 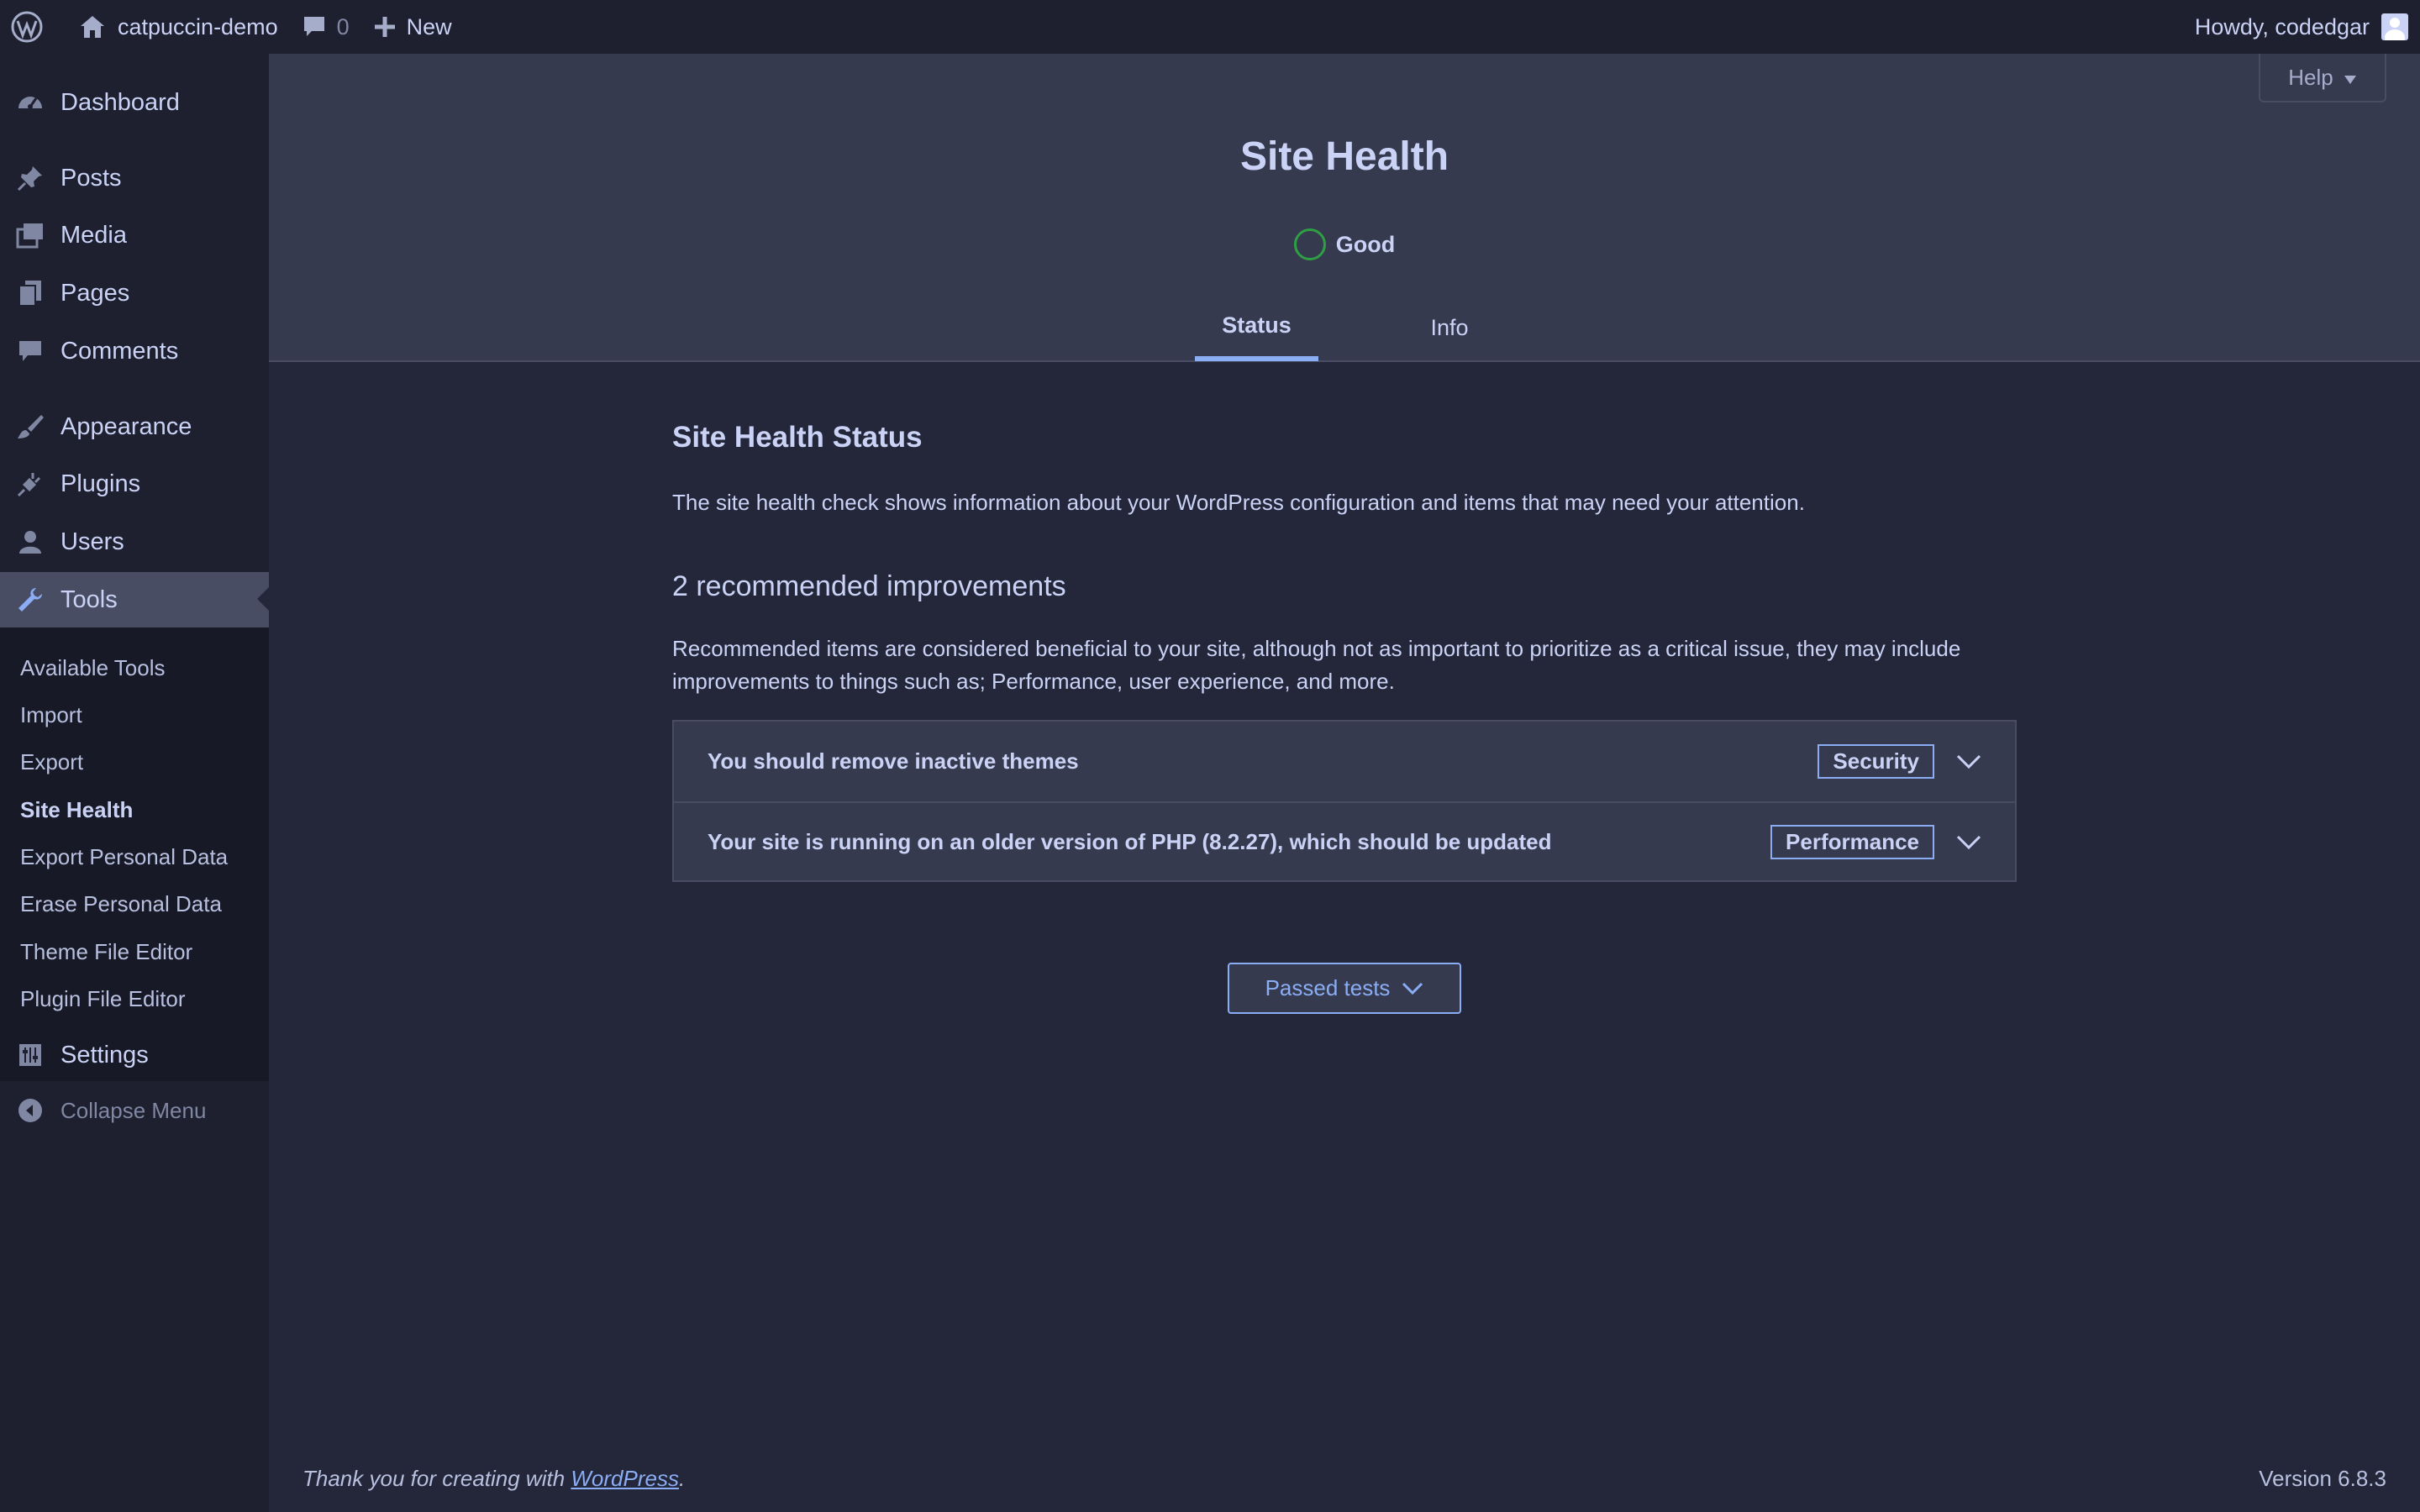 What do you see at coordinates (797, 437) in the screenshot?
I see `section-heading: Site Health Status` at bounding box center [797, 437].